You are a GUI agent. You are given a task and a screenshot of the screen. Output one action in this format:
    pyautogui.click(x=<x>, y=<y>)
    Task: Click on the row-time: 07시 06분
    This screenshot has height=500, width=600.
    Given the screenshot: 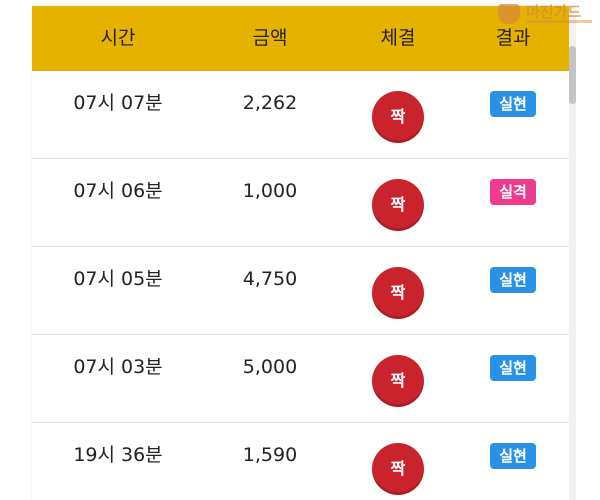 What is the action you would take?
    pyautogui.click(x=118, y=191)
    